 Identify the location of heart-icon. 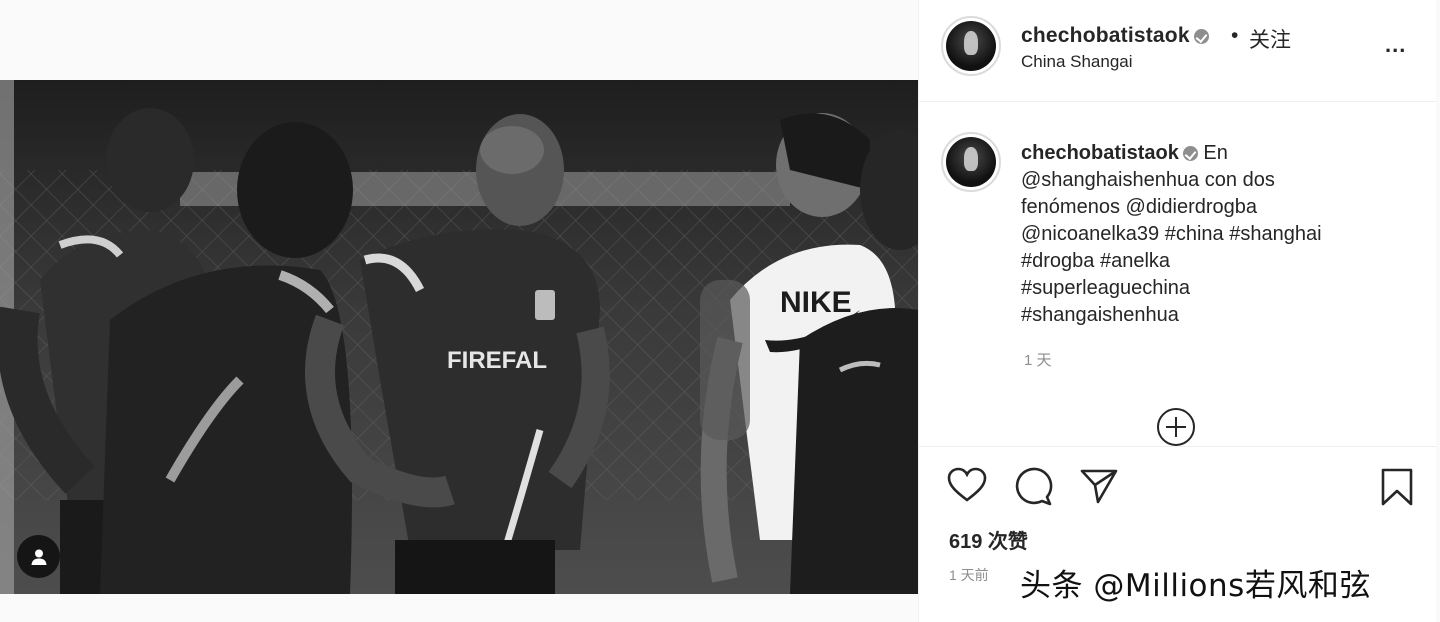
(967, 484).